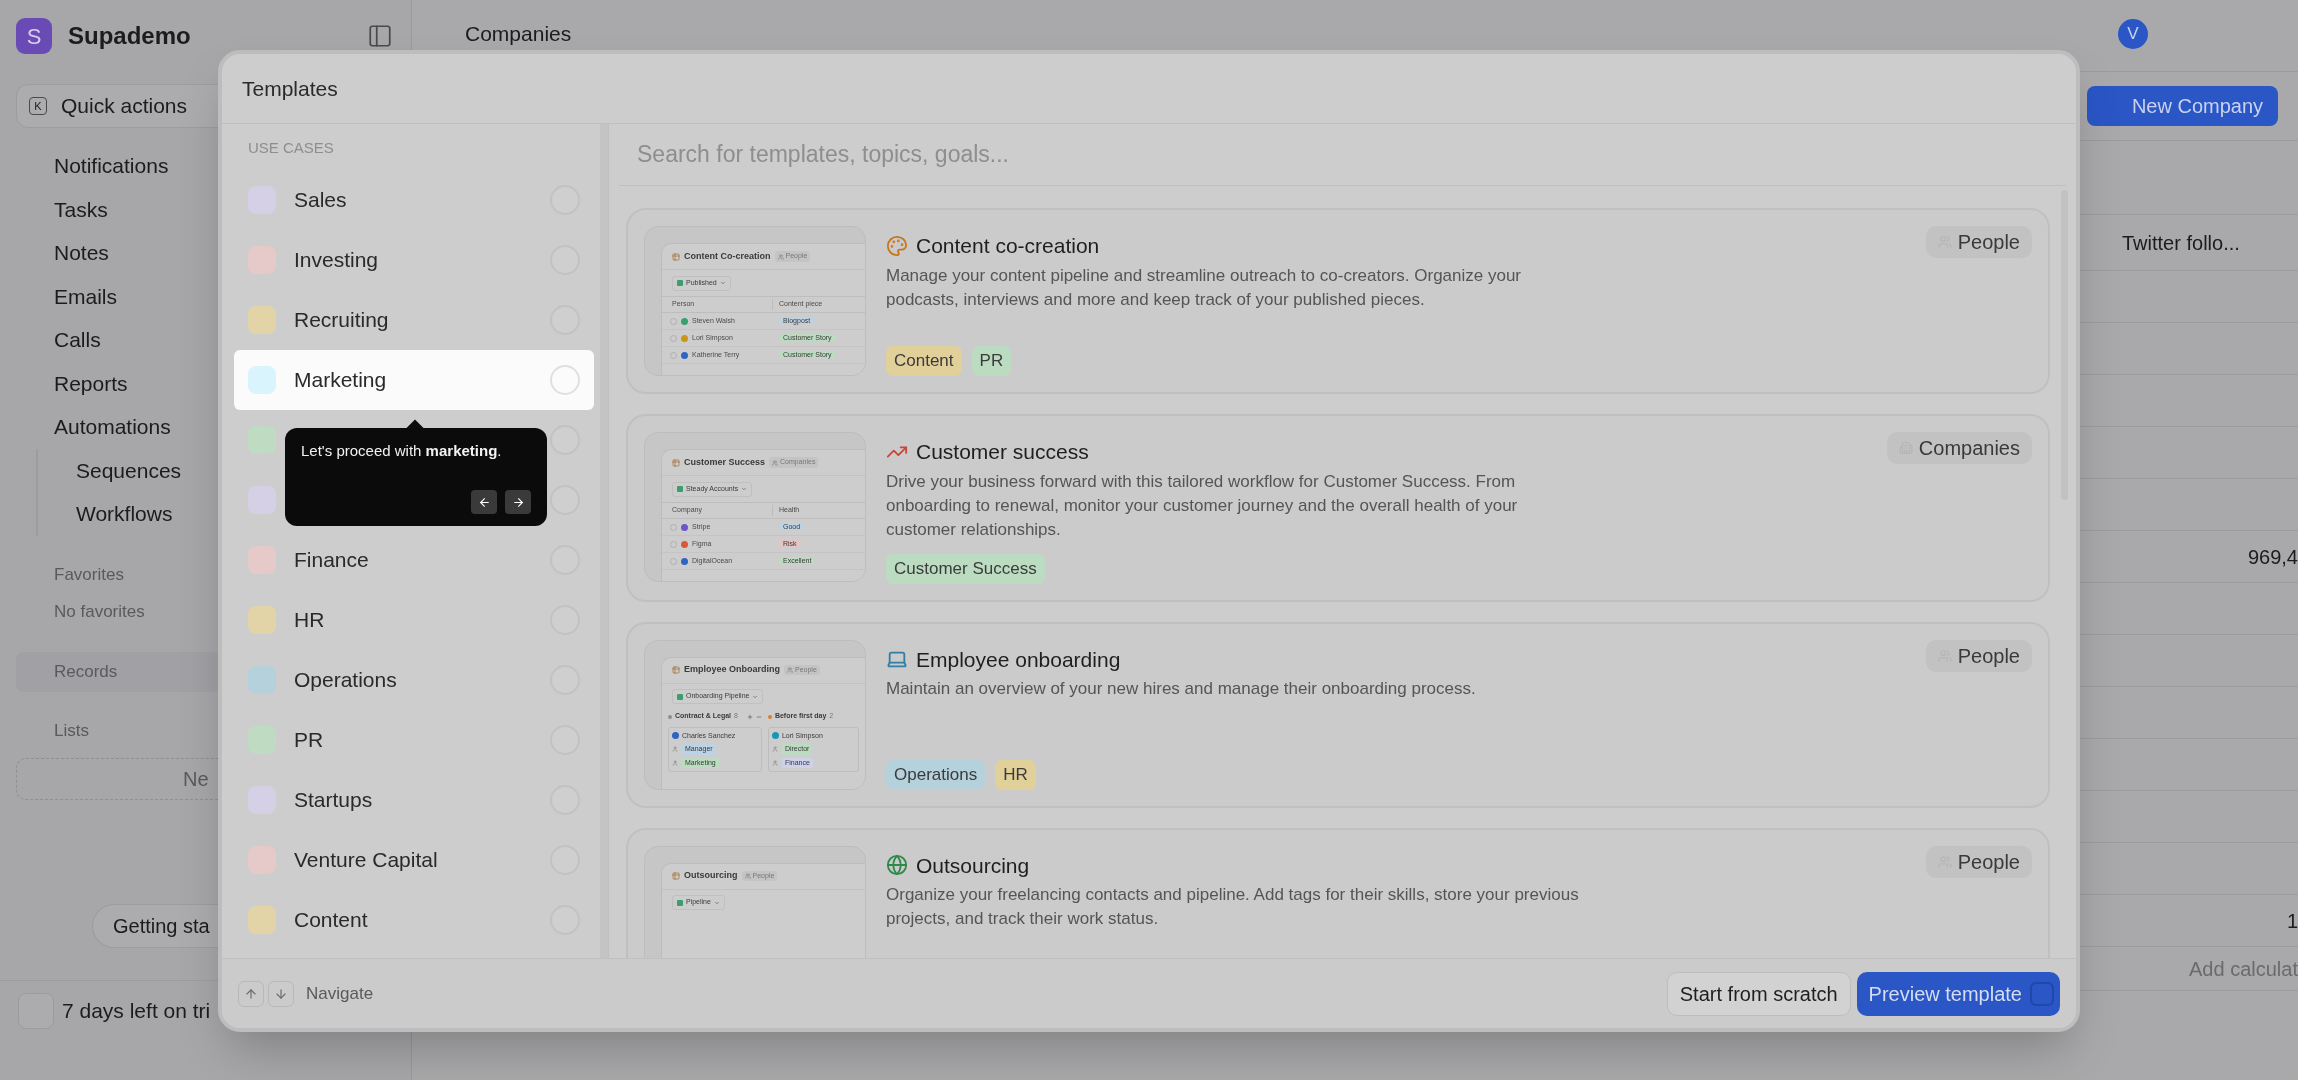  Describe the element at coordinates (924, 361) in the screenshot. I see `category-tag: Content` at that location.